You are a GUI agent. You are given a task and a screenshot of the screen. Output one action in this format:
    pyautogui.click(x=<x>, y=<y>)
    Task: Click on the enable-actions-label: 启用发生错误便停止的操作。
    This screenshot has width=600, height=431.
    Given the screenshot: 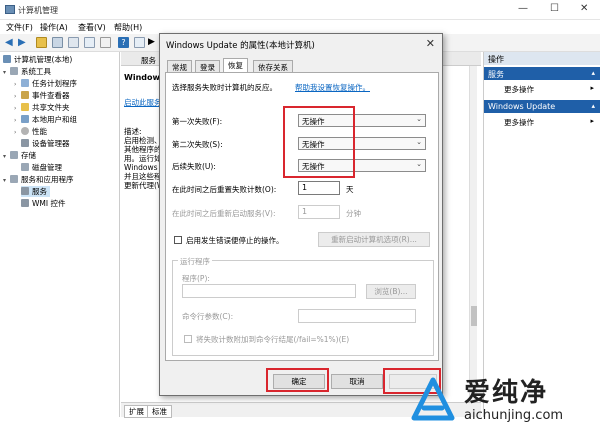 What is the action you would take?
    pyautogui.click(x=235, y=240)
    